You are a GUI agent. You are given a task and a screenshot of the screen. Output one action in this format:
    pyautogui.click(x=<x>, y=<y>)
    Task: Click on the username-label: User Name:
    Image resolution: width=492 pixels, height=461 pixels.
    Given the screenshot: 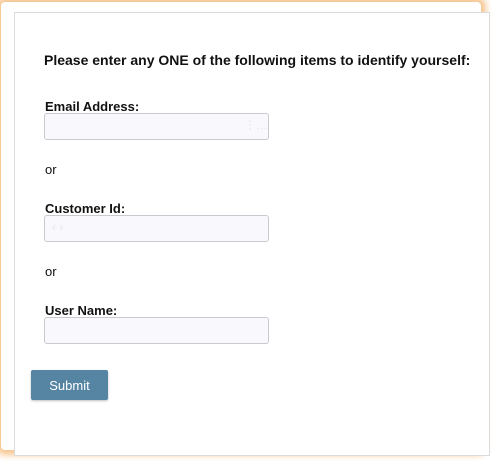 What is the action you would take?
    pyautogui.click(x=81, y=310)
    